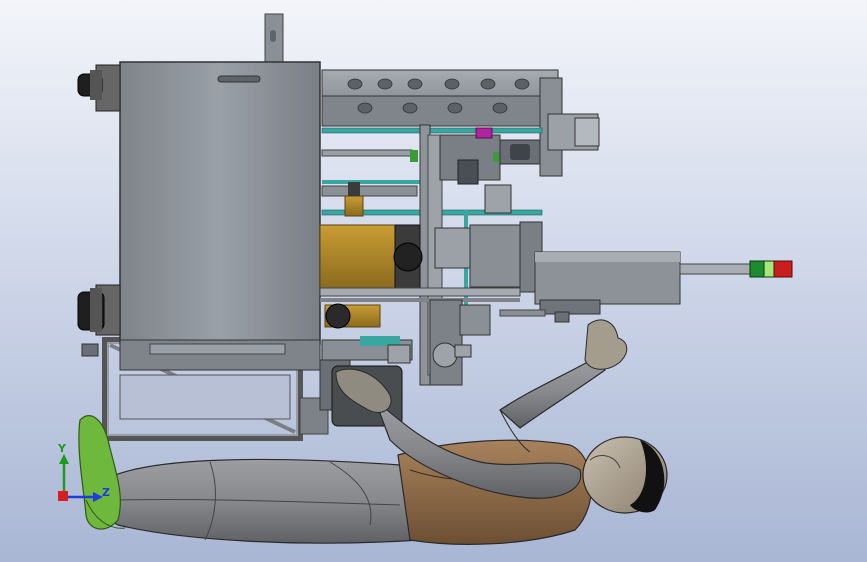  What do you see at coordinates (606, 344) in the screenshot?
I see `mannequin-hand` at bounding box center [606, 344].